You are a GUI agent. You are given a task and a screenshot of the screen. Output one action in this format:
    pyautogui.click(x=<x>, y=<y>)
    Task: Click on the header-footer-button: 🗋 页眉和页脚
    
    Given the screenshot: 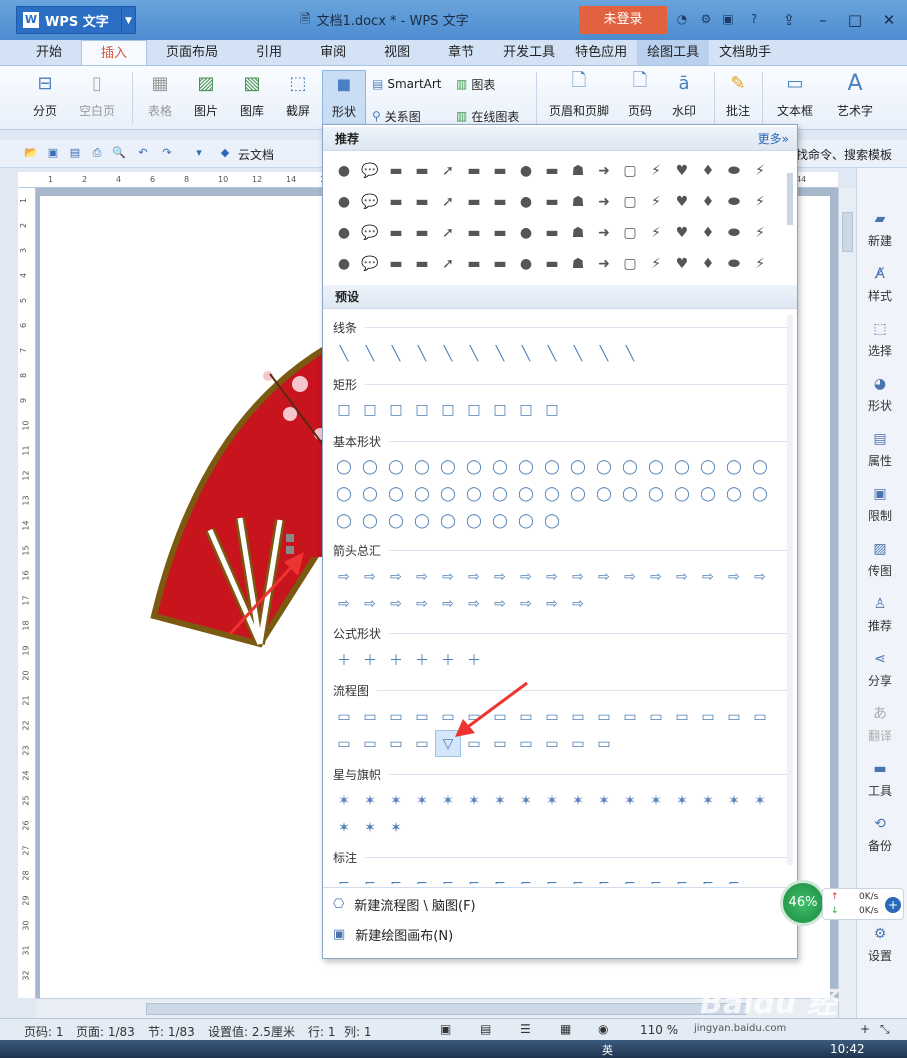 What is the action you would take?
    pyautogui.click(x=579, y=98)
    